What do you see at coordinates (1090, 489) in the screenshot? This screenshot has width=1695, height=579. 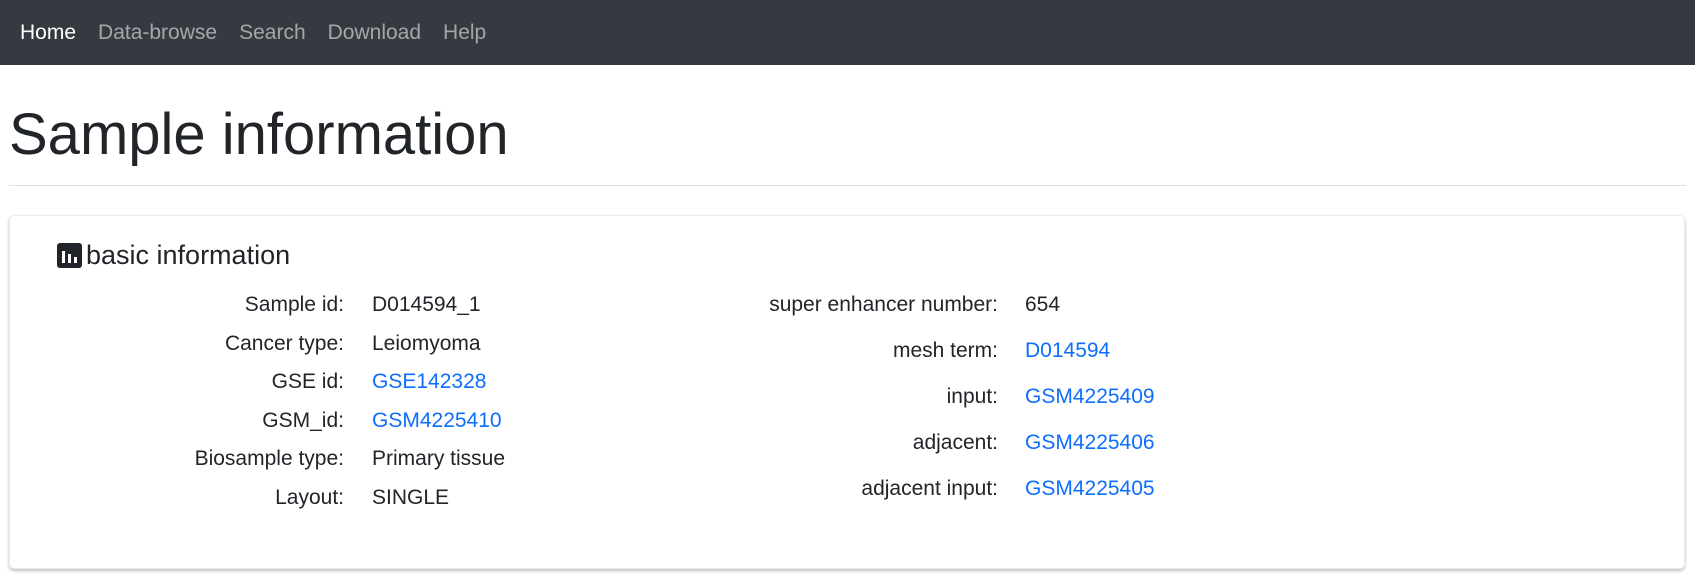 I see `adjacent-input-link: GSM4225405` at bounding box center [1090, 489].